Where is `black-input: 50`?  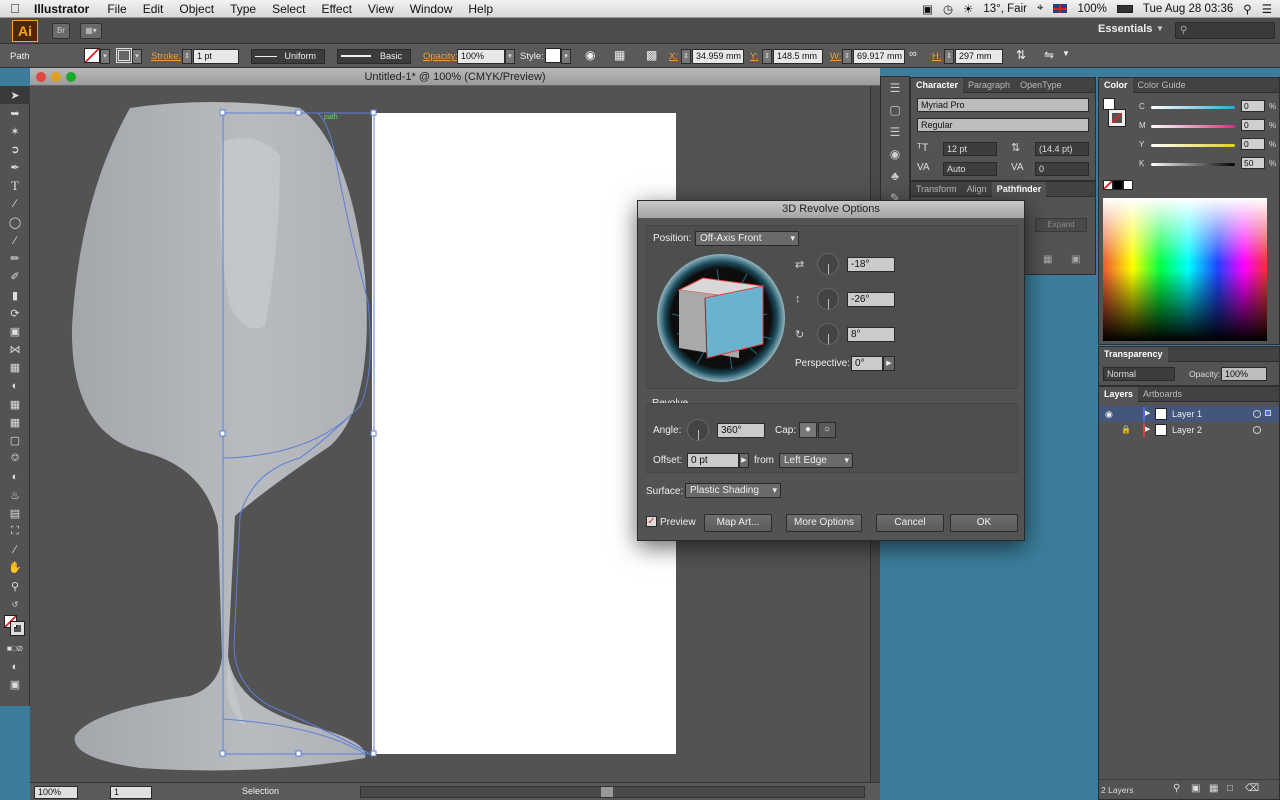
black-input: 50 is located at coordinates (1253, 163).